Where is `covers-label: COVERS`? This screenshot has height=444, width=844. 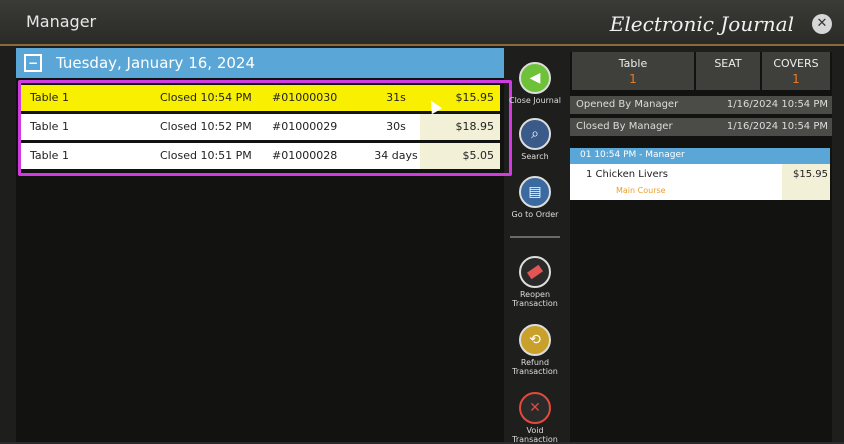 covers-label: COVERS is located at coordinates (796, 63).